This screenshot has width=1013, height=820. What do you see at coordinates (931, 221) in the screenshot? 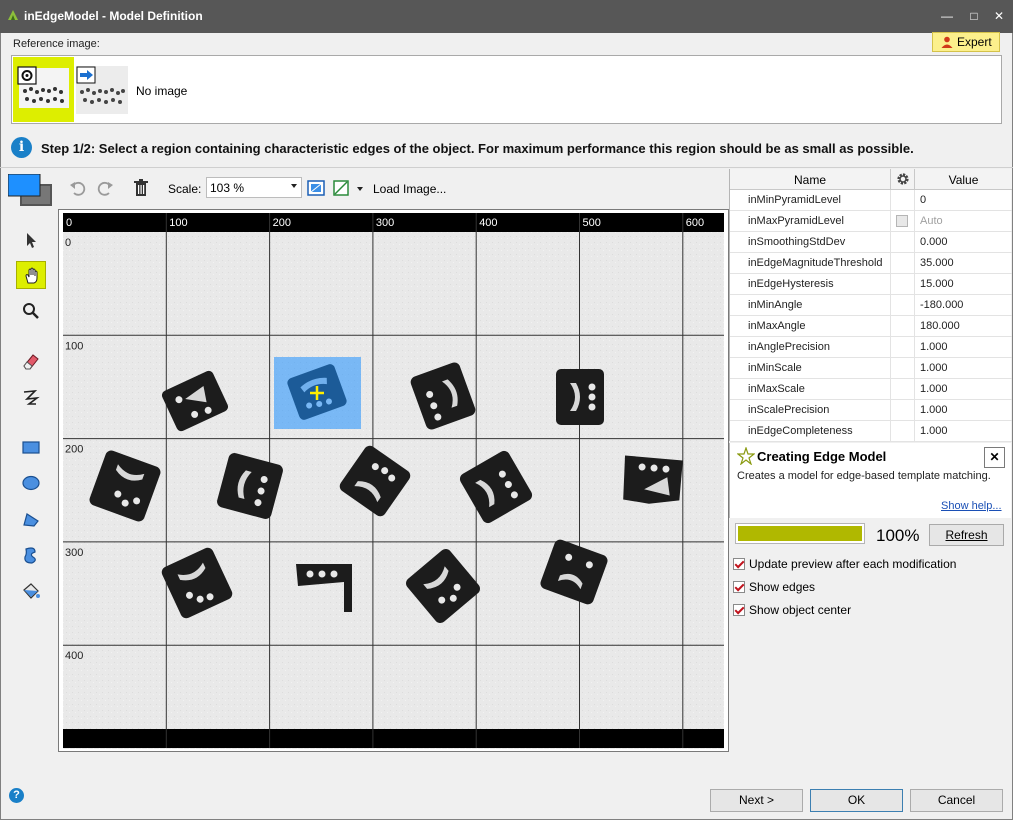
I see `property-value: Auto` at bounding box center [931, 221].